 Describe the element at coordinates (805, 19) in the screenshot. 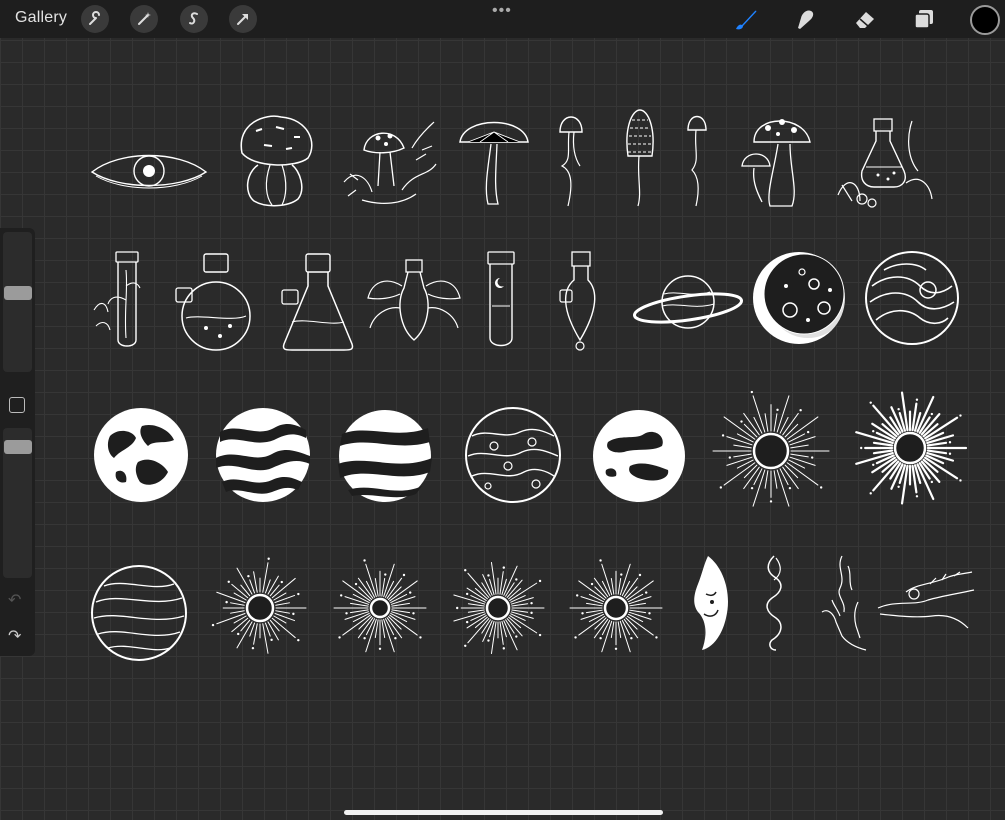

I see `smudge-icon` at that location.